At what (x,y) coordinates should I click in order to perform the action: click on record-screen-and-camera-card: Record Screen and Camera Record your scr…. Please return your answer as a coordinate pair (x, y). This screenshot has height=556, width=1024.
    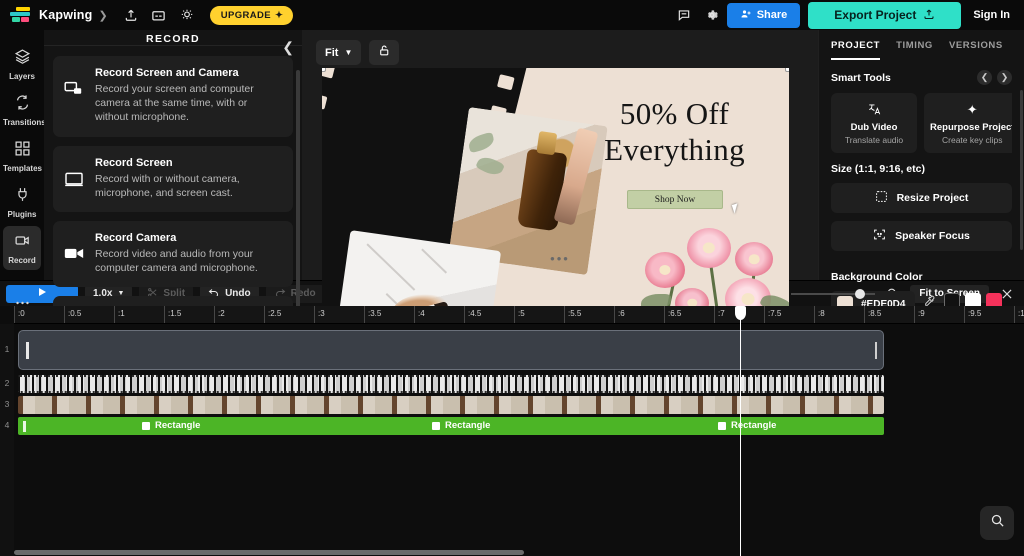
    Looking at the image, I should click on (173, 96).